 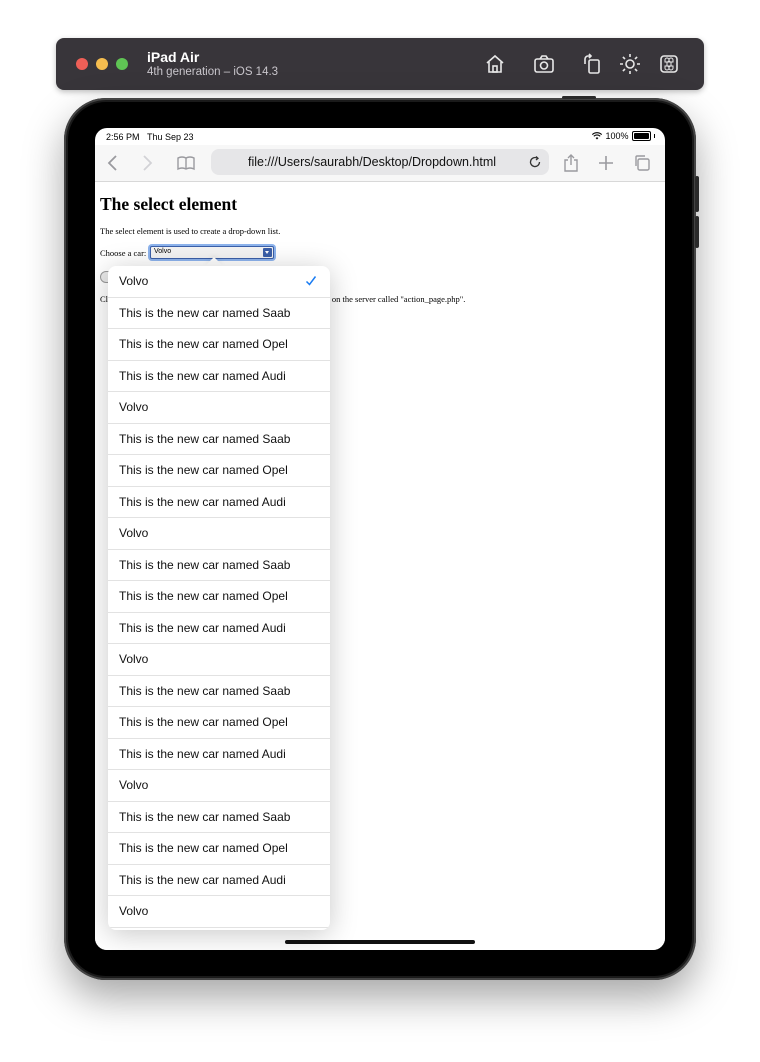 What do you see at coordinates (571, 163) in the screenshot?
I see `share-icon` at bounding box center [571, 163].